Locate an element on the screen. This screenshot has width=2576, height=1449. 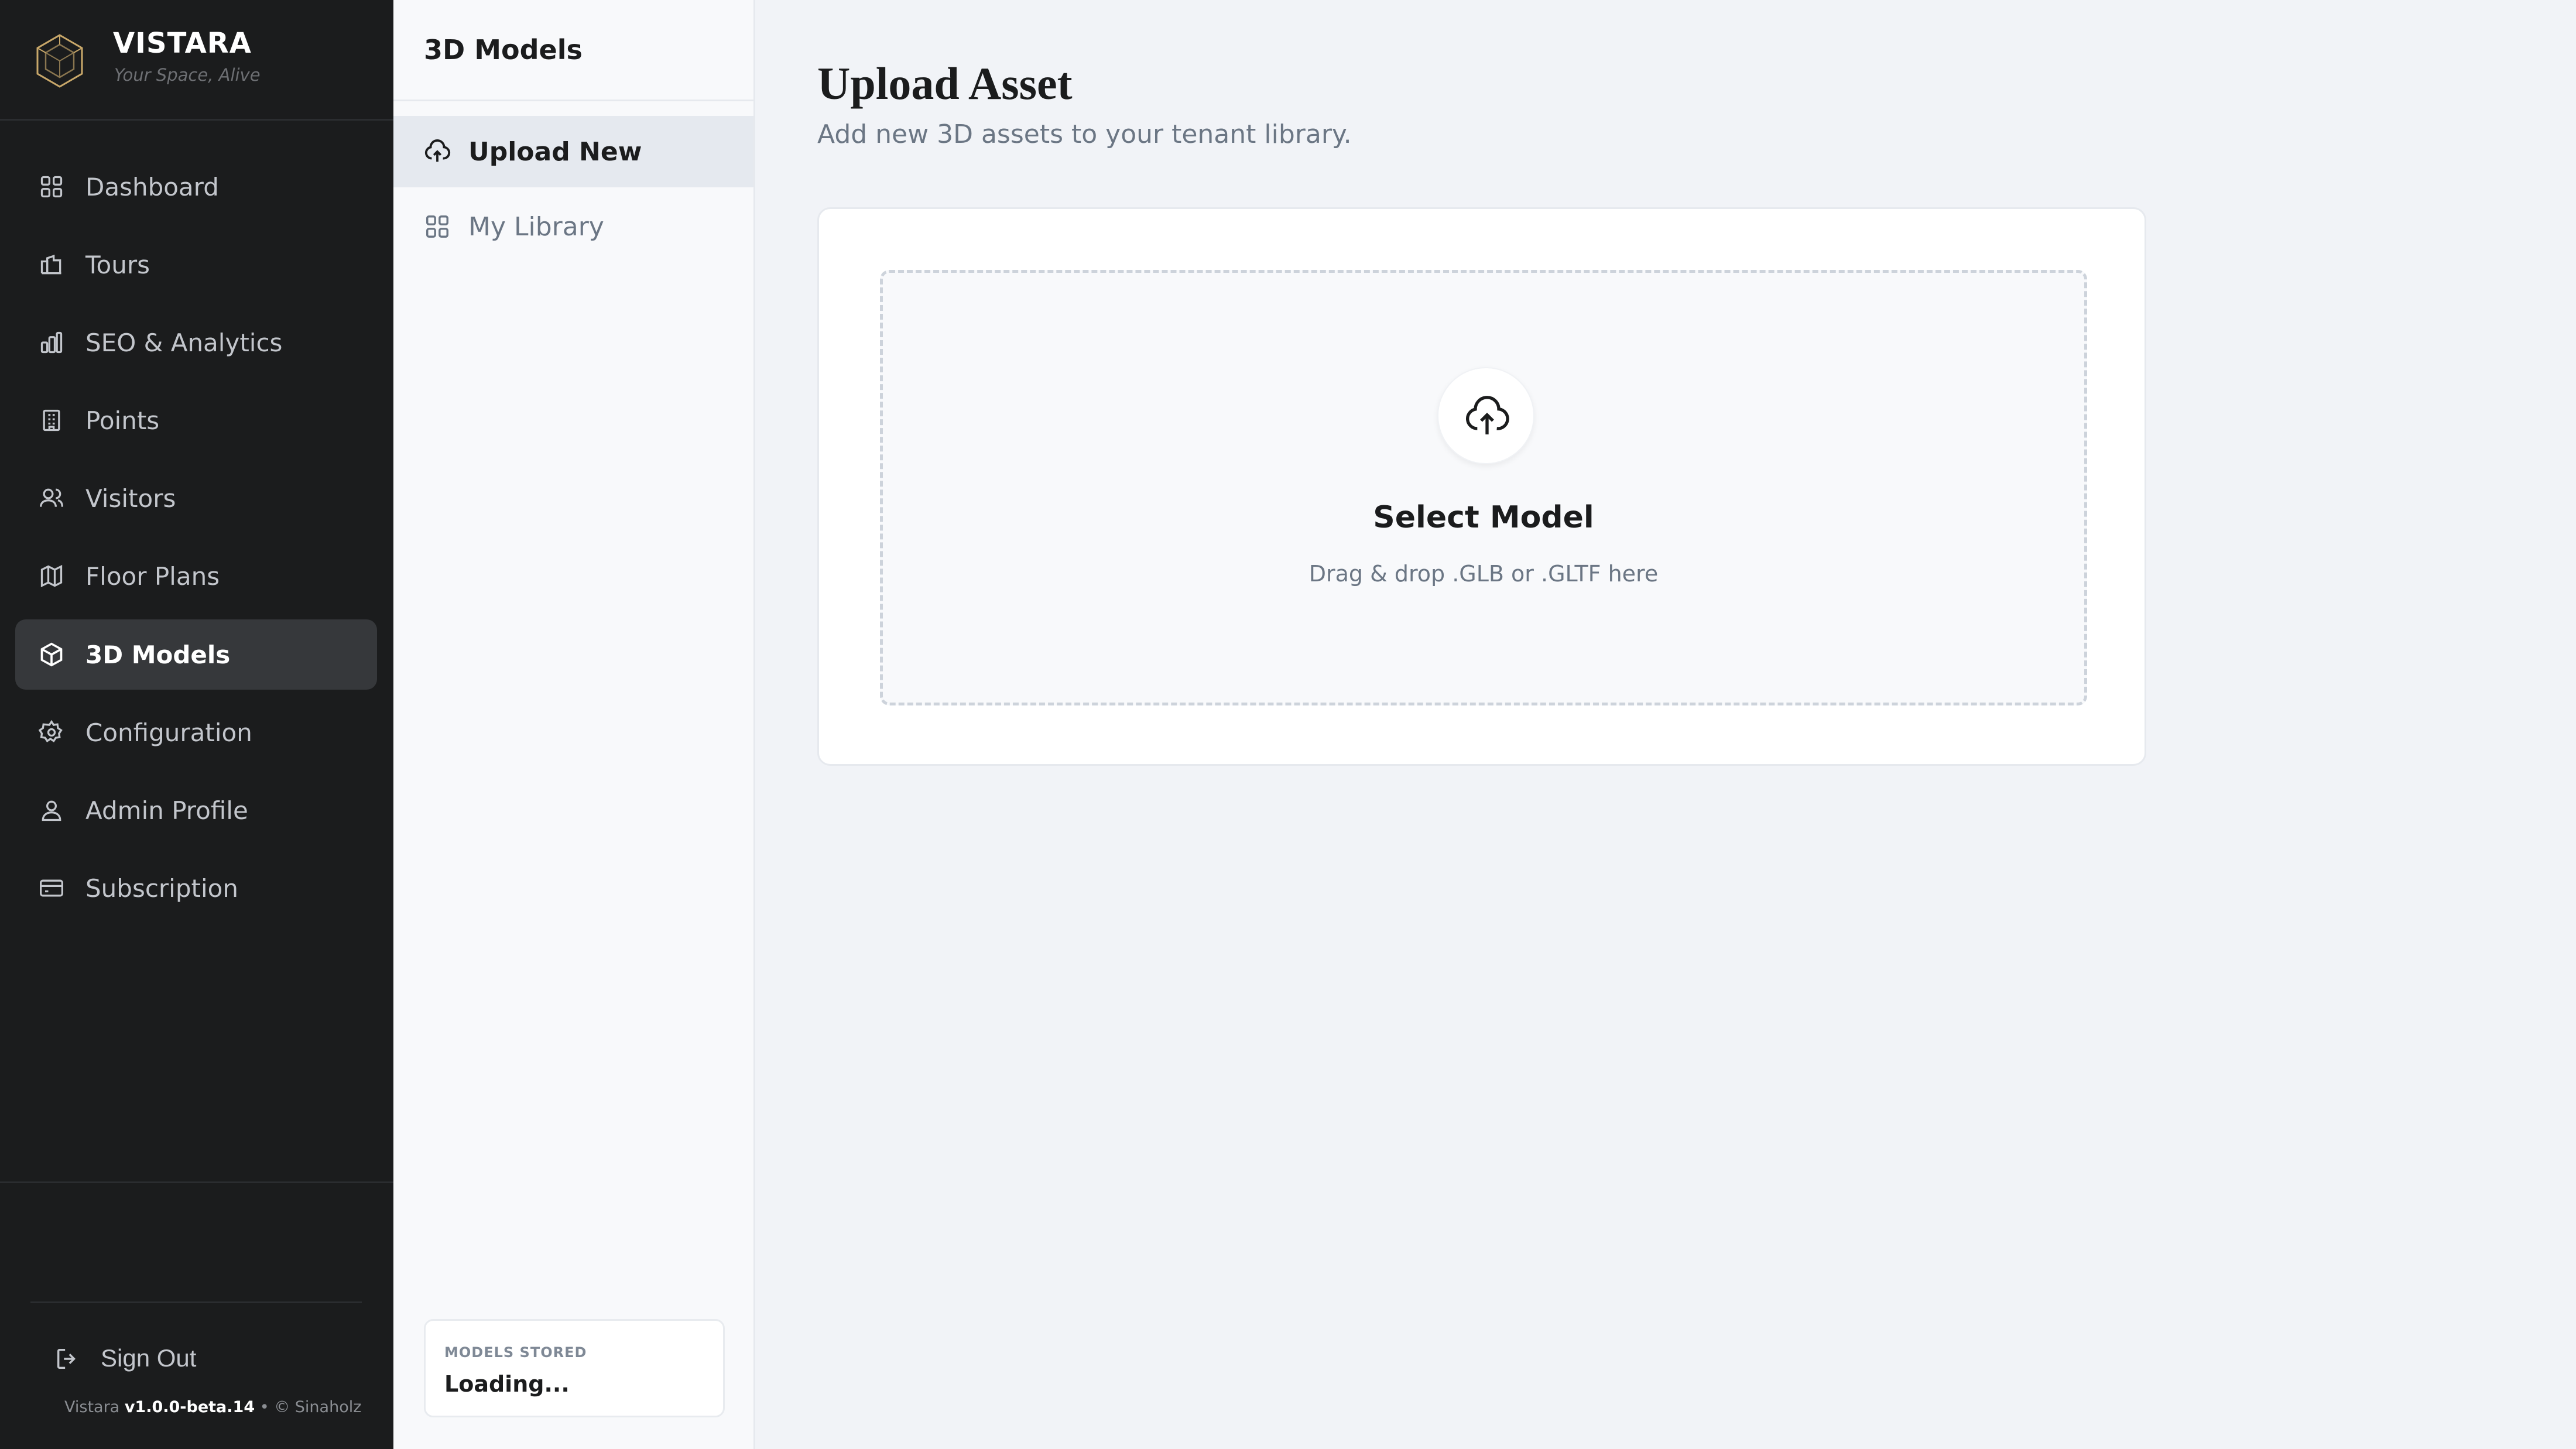
user-icon is located at coordinates (51, 810).